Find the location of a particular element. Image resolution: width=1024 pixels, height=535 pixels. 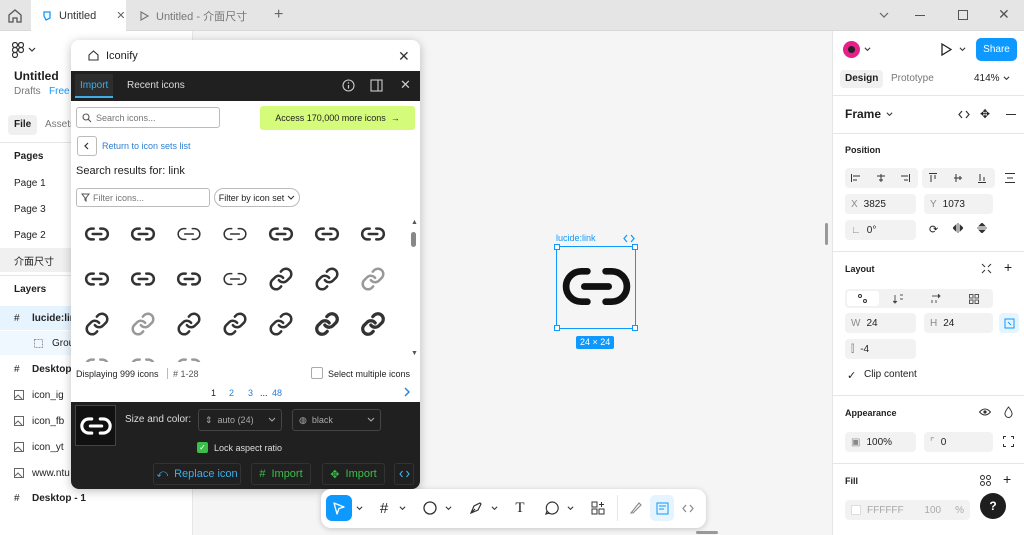

dash-icon is located at coordinates (1011, 114).